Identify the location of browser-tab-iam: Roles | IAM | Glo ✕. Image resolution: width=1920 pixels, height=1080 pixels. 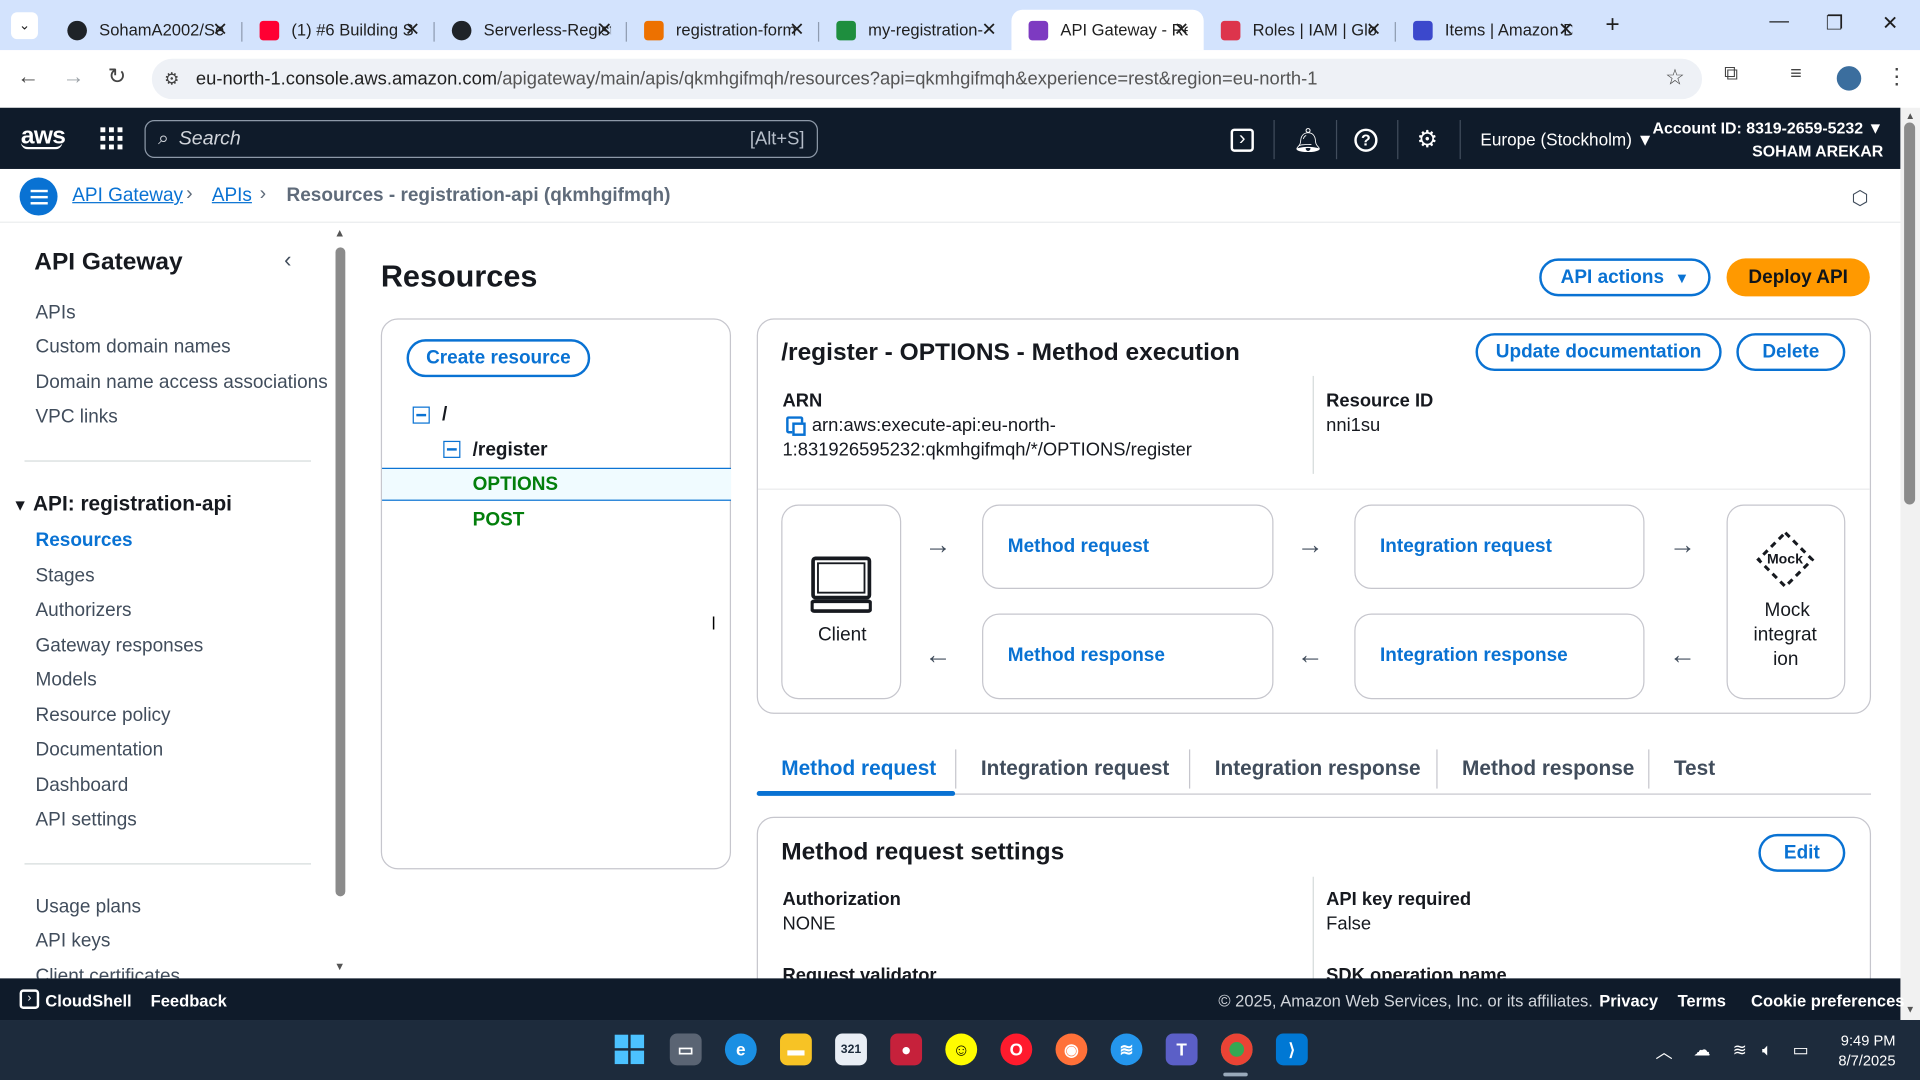
(1300, 30).